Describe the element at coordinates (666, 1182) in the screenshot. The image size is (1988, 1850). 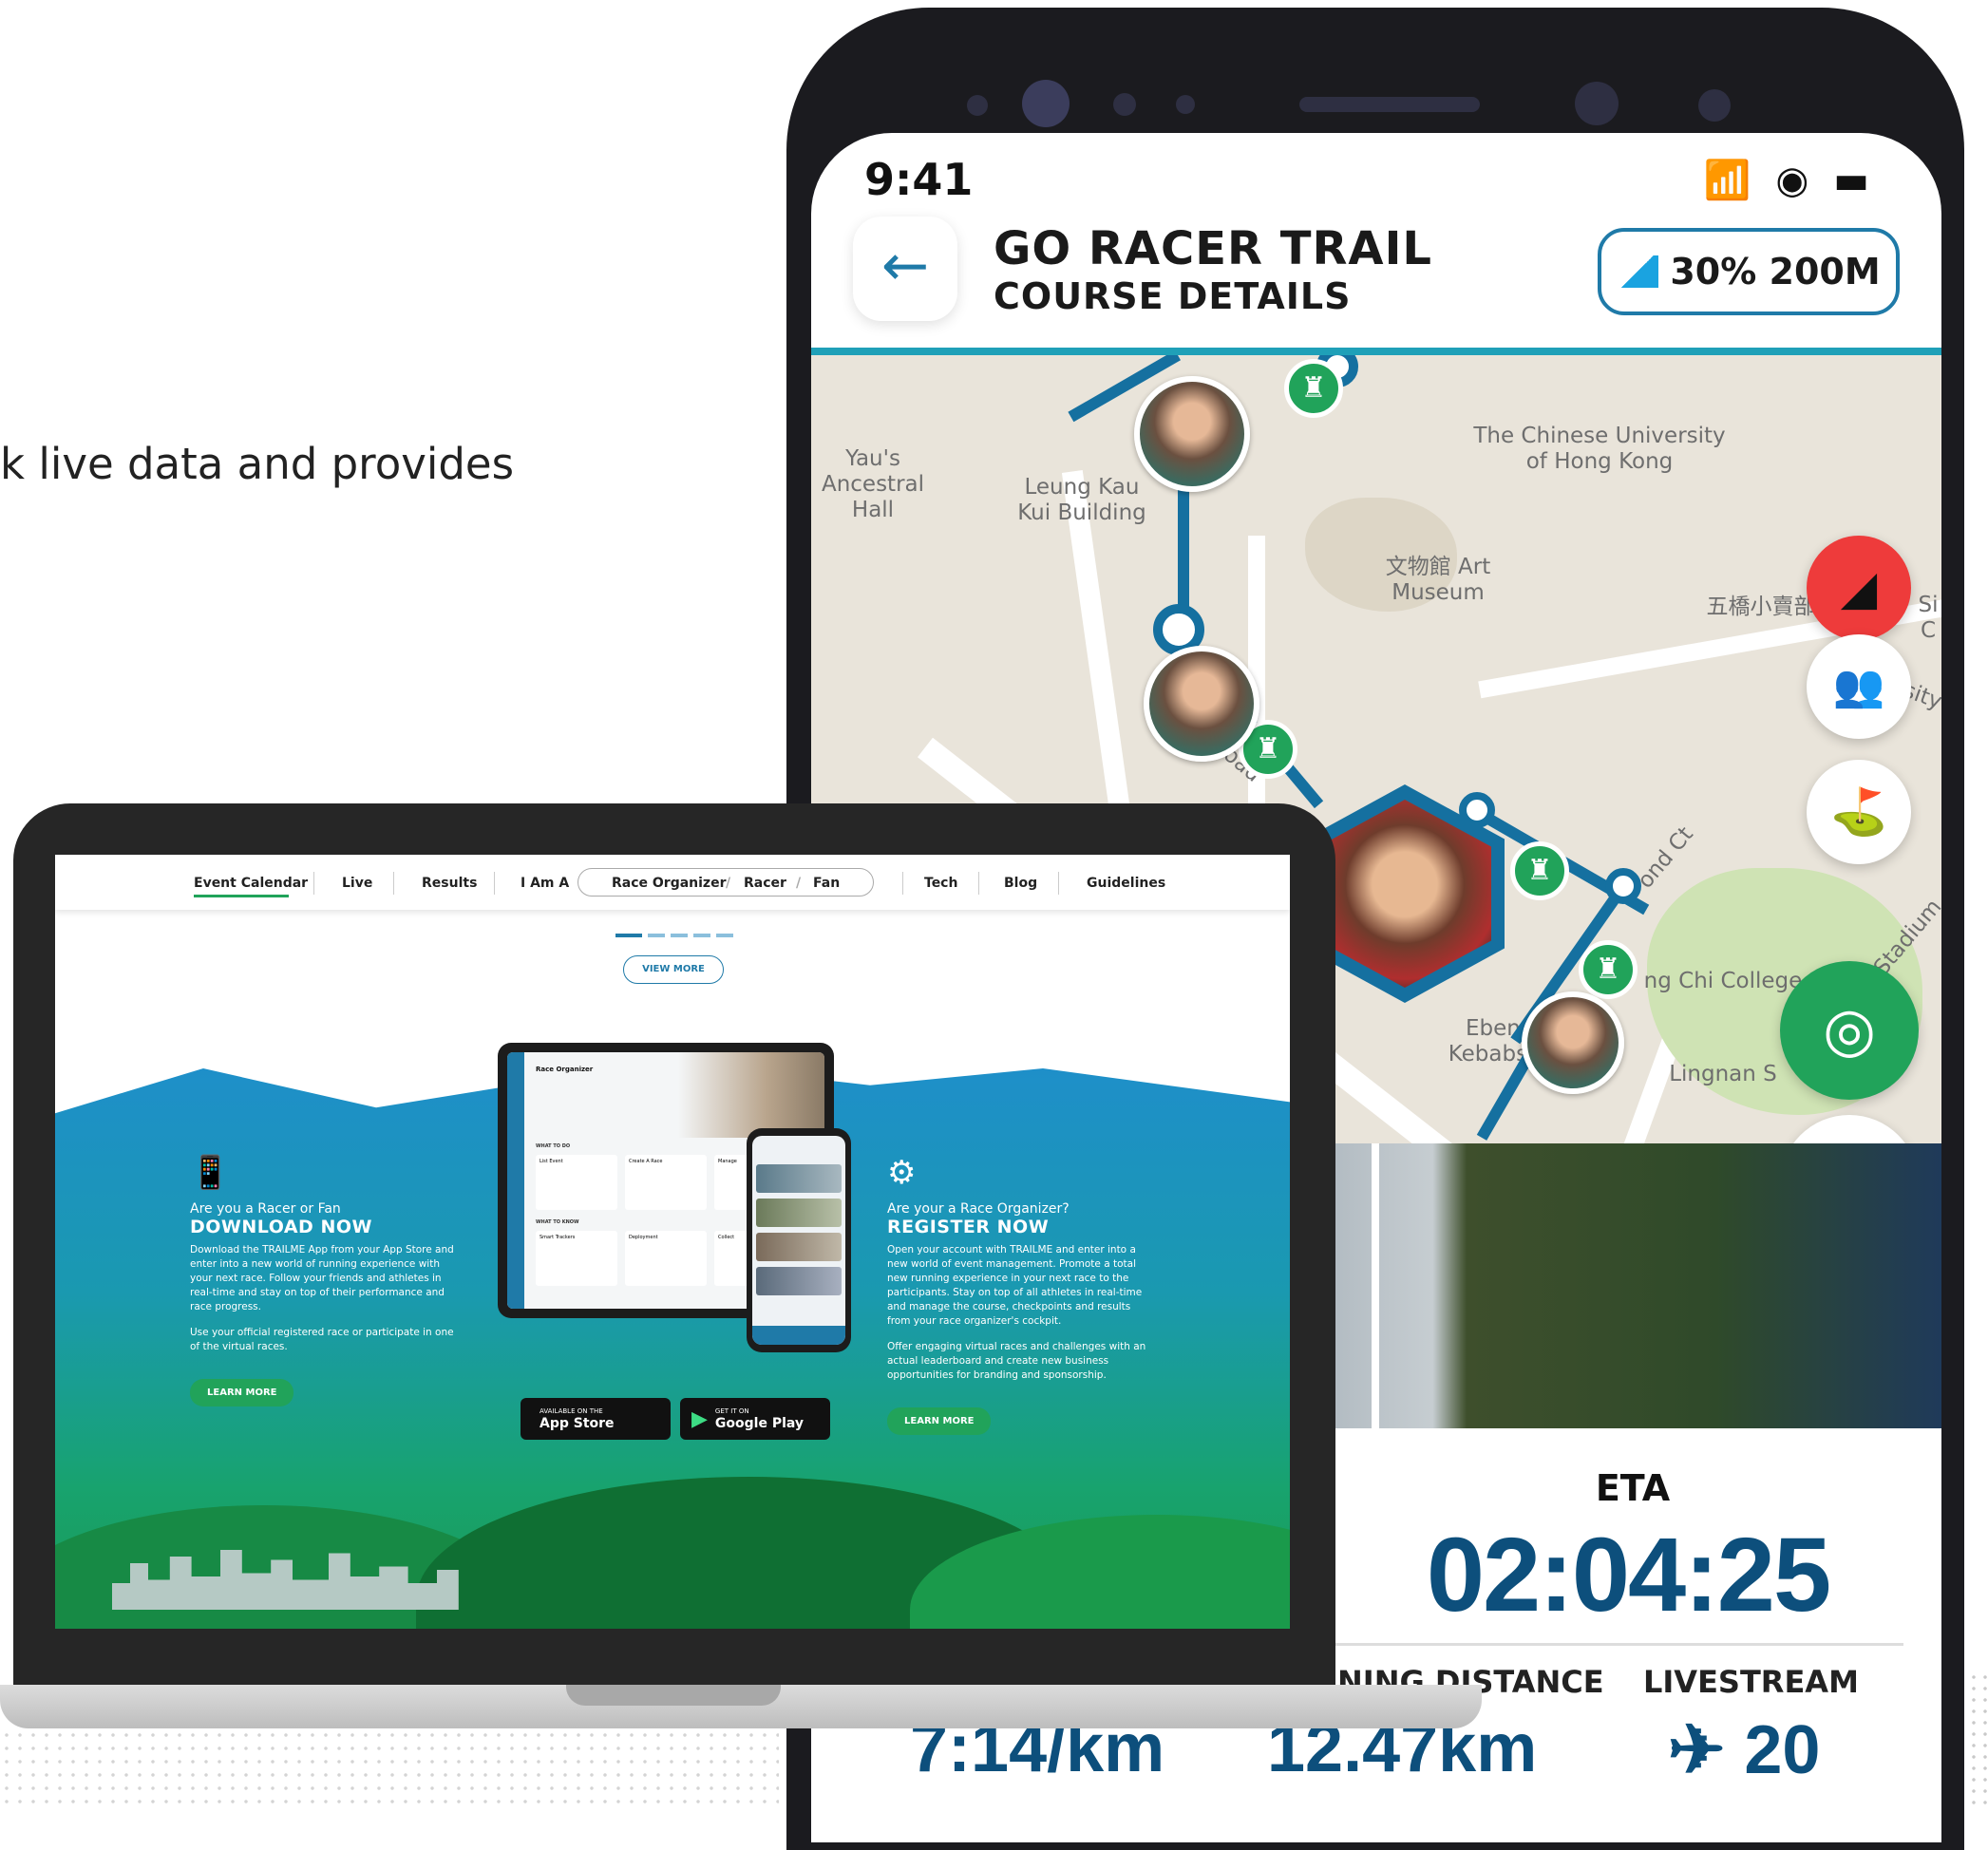
I see `tablet-card: Create A Race` at that location.